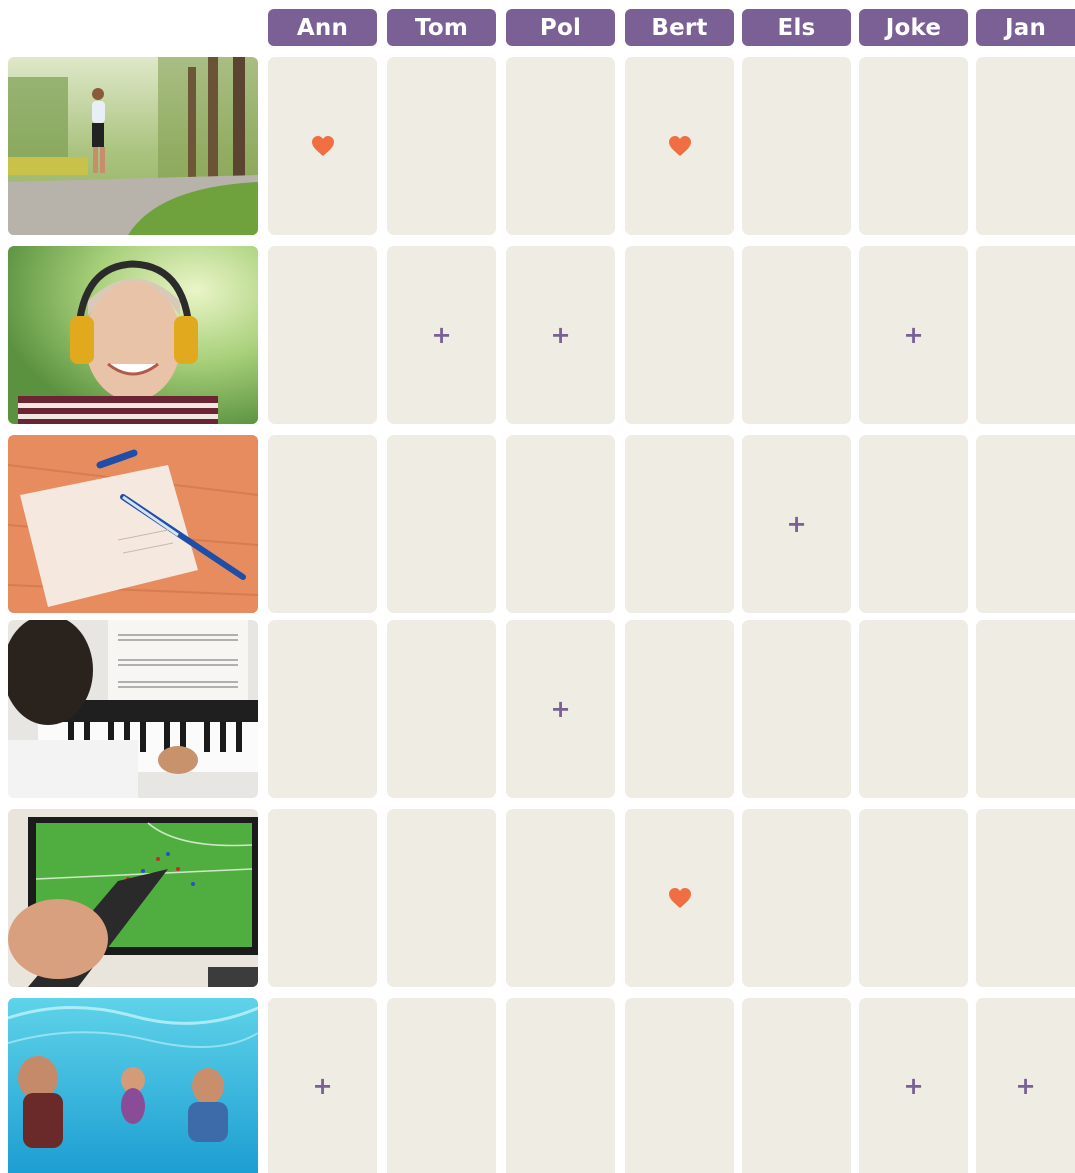 This screenshot has height=1173, width=1075. I want to click on cell-pol-row-4: +, so click(560, 709).